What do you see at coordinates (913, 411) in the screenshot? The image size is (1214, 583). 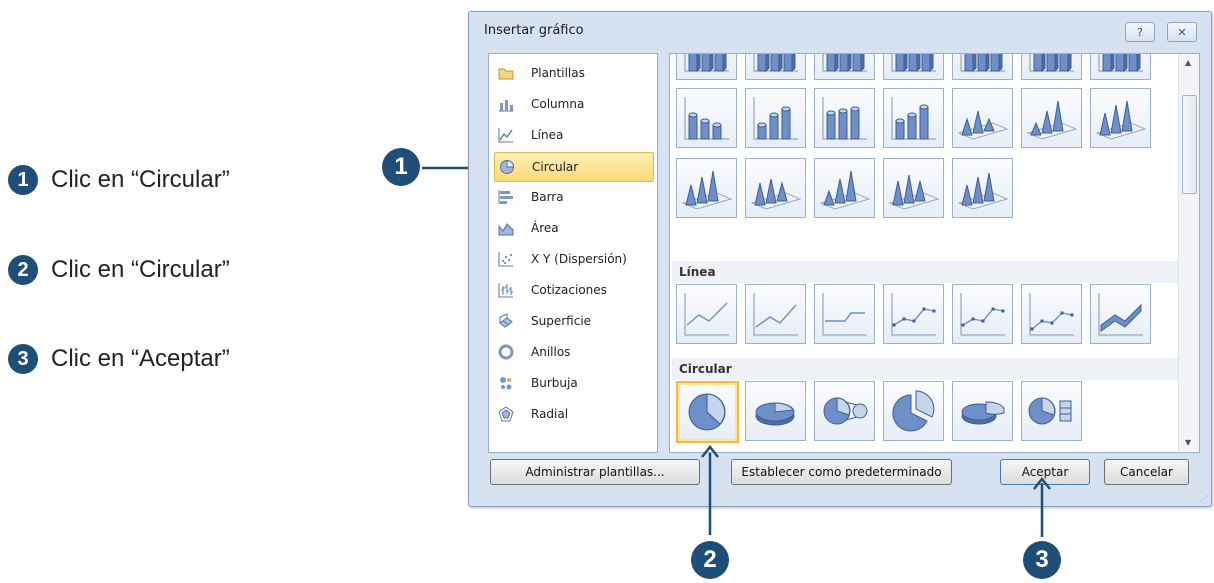 I see `exploded-pie-chart-type-thumbnail` at bounding box center [913, 411].